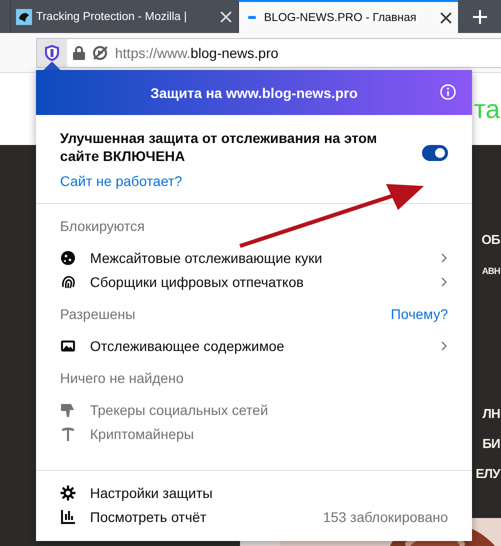 This screenshot has height=546, width=501. What do you see at coordinates (102, 226) in the screenshot?
I see `section-heading: Блокируются` at bounding box center [102, 226].